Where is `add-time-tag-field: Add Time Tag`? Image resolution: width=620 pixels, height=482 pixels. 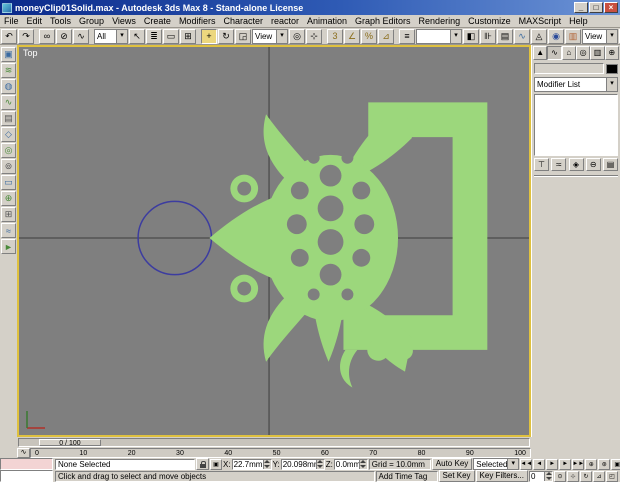
add-time-tag-field: Add Time Tag is located at coordinates (406, 476).